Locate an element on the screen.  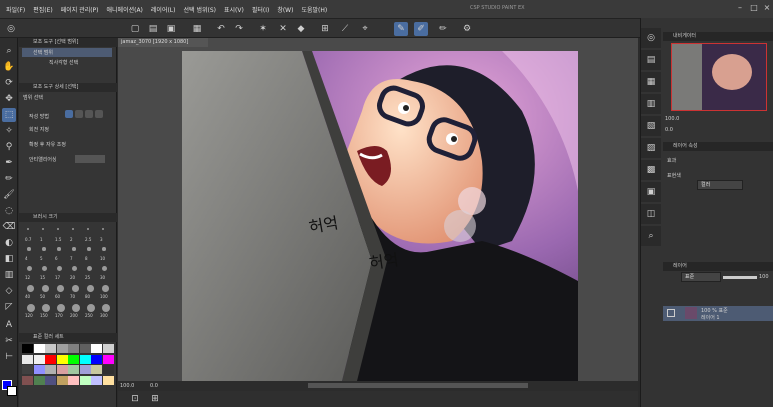
snap-special-icon: ⌖ is located at coordinates (365, 29).